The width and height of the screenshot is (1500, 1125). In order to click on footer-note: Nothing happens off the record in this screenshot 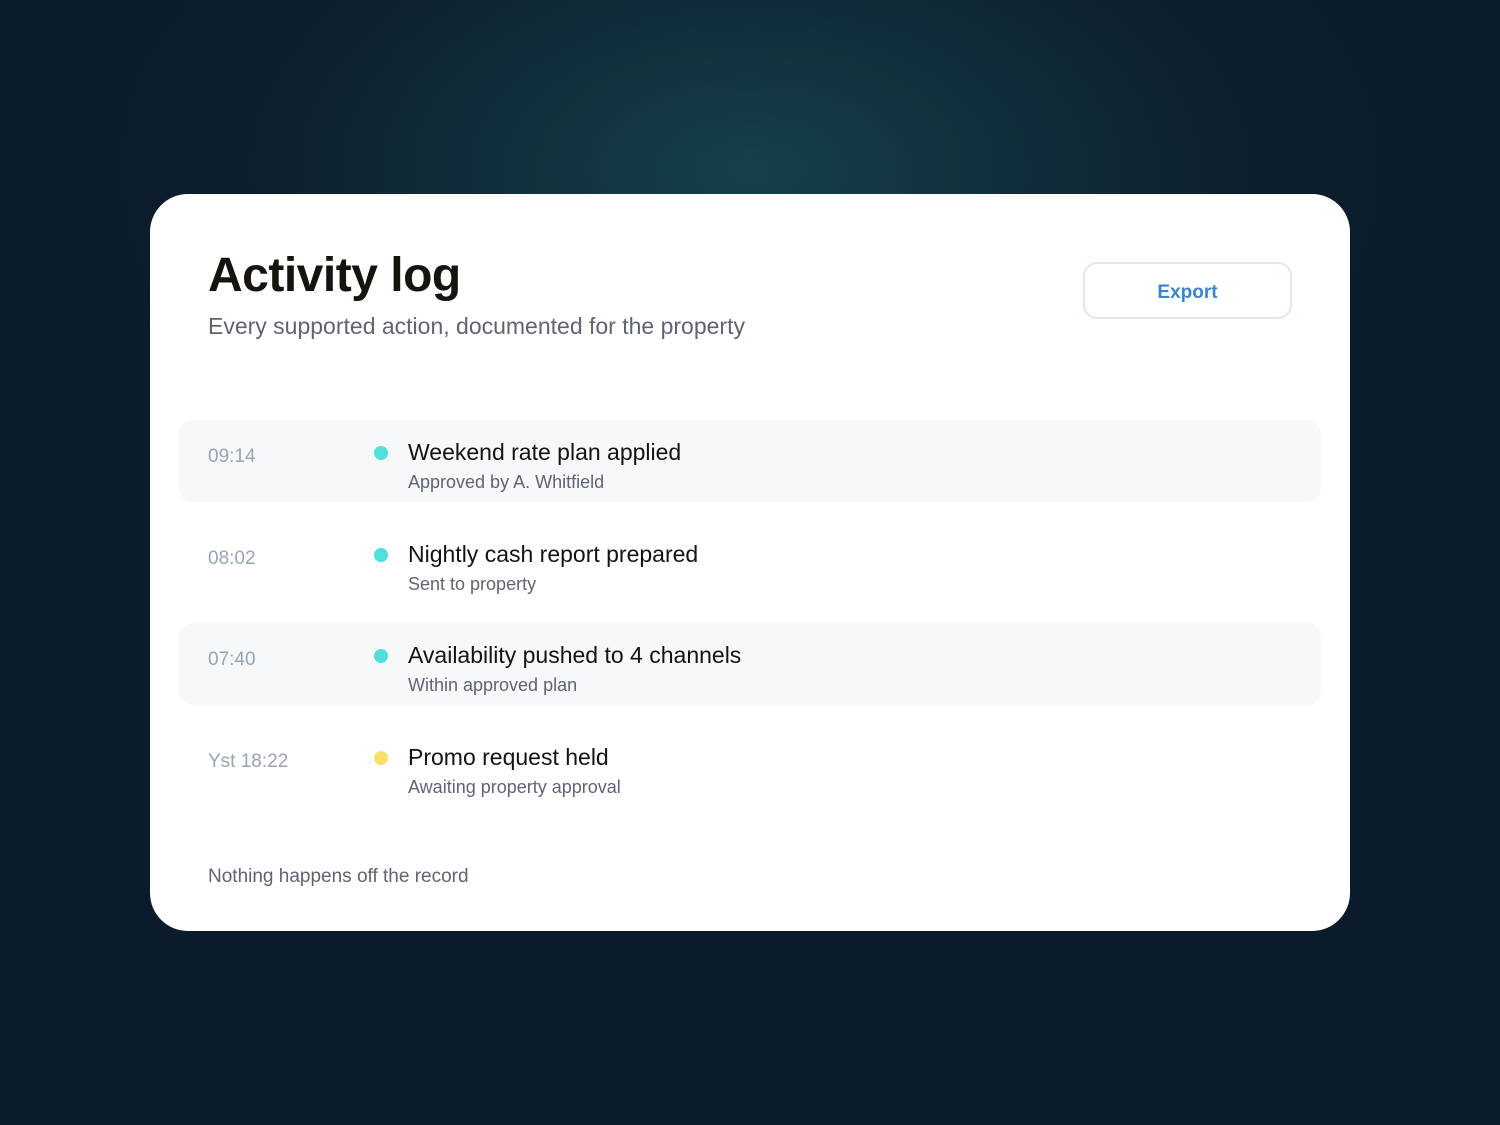, I will do `click(338, 876)`.